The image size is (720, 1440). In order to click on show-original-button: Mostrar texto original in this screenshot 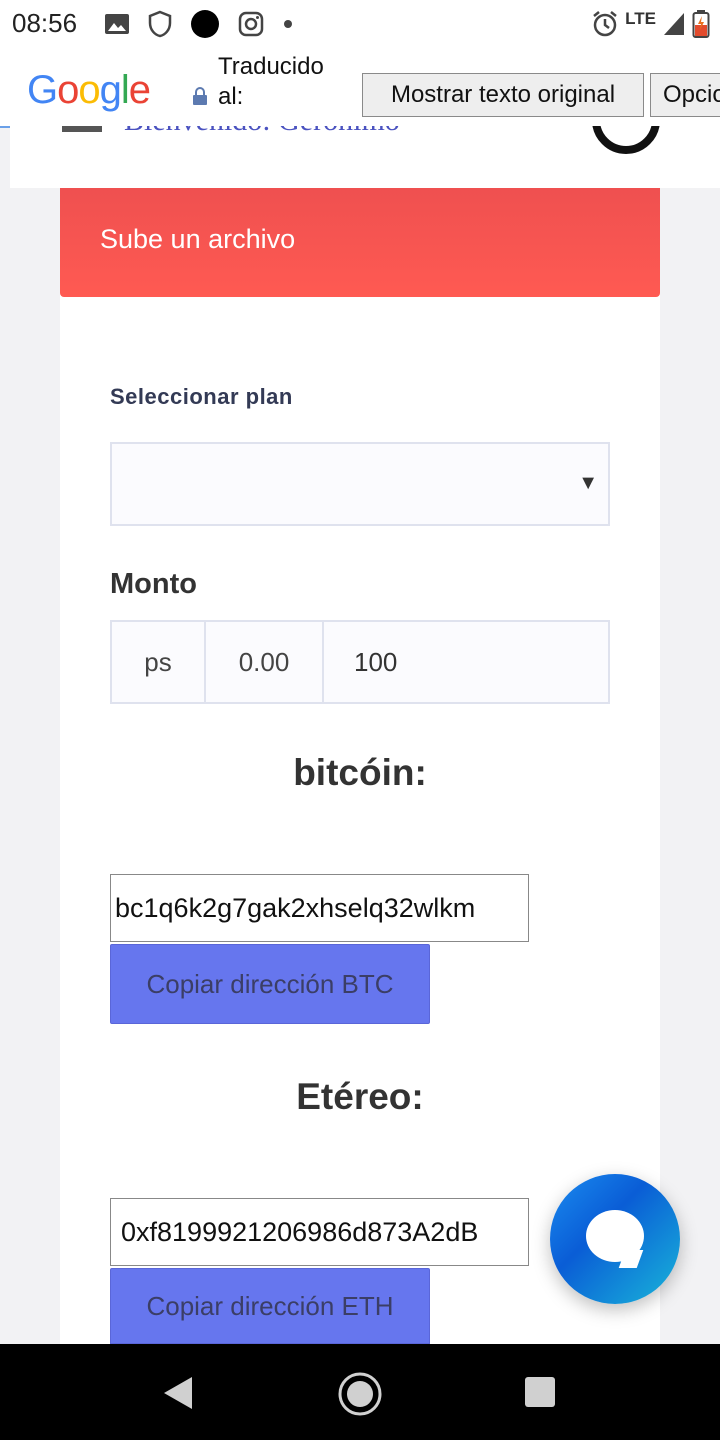, I will do `click(503, 95)`.